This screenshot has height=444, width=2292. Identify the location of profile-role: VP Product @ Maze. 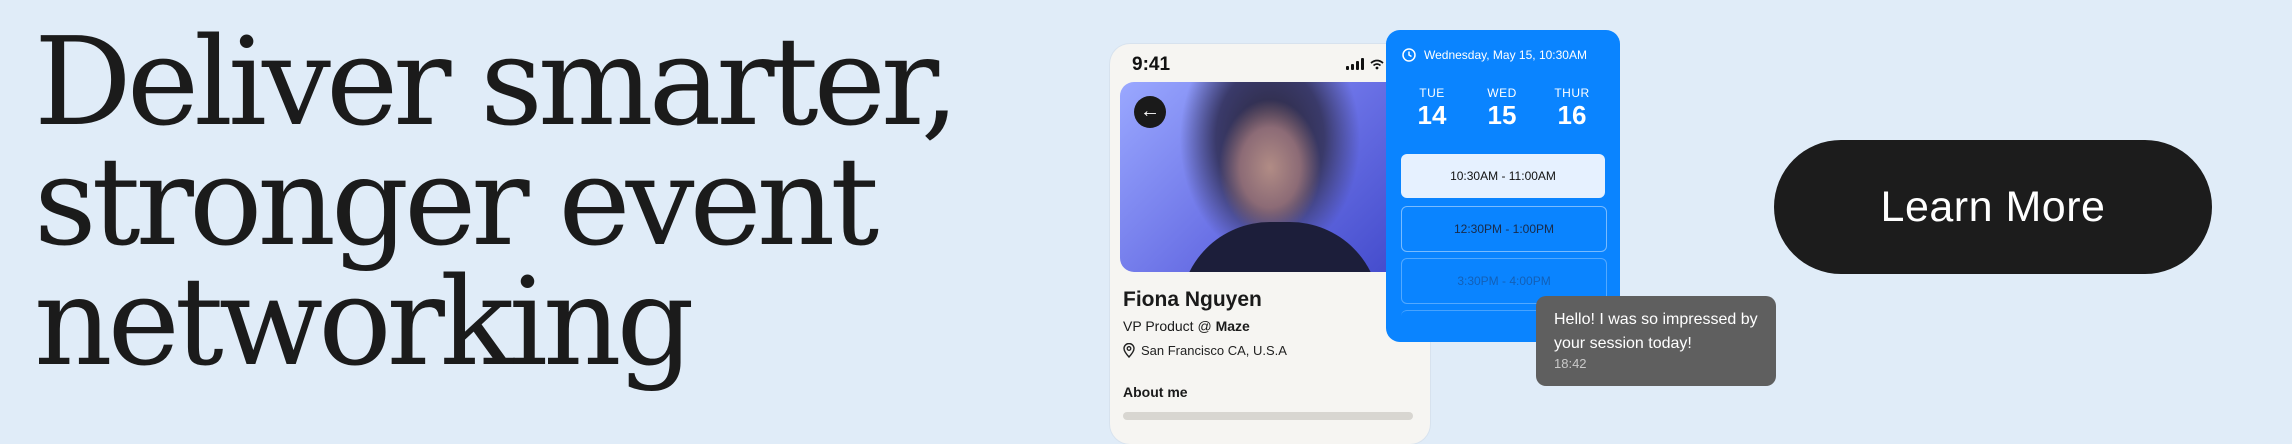
(1186, 326).